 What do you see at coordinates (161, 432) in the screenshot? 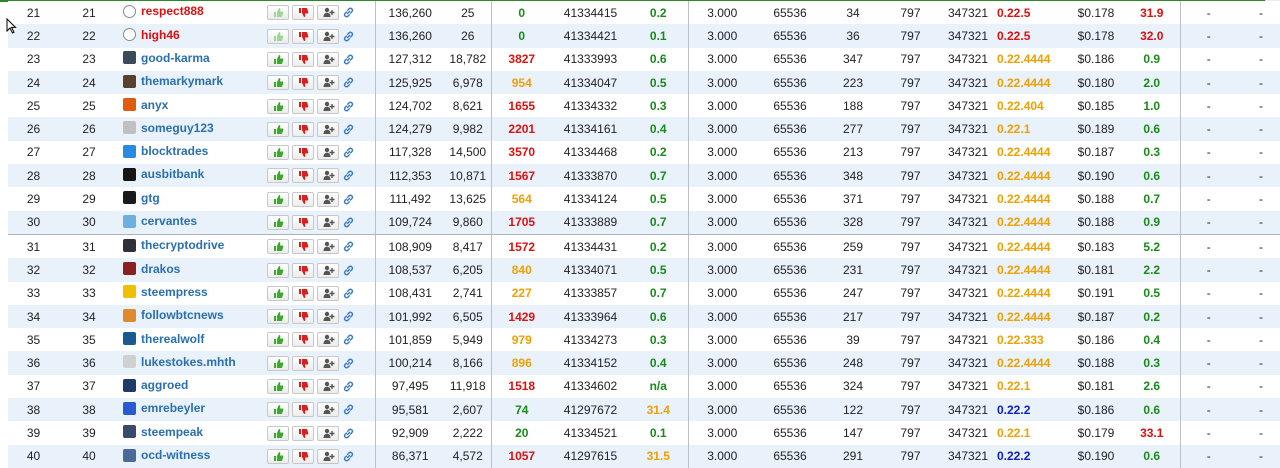
I see `witness-name-link: steempeak` at bounding box center [161, 432].